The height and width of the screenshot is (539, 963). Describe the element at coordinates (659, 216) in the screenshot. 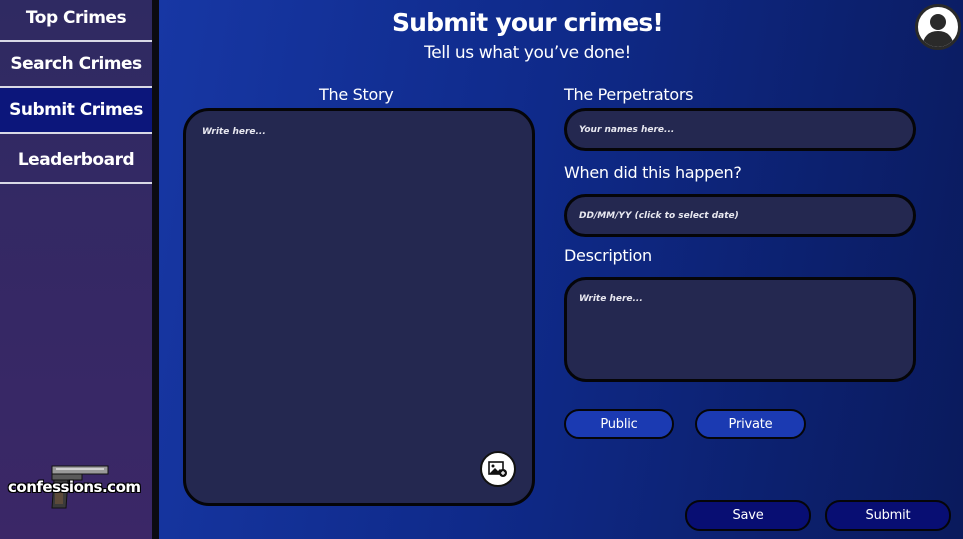

I see `date-placeholder: DD/MM/YY (click to select date)` at that location.